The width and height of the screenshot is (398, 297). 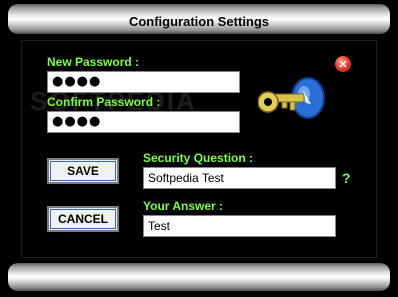 I want to click on keys-icon, so click(x=291, y=98).